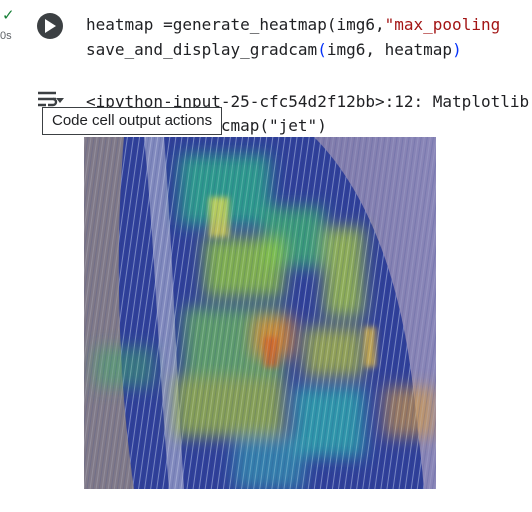 The image size is (532, 512). Describe the element at coordinates (8, 15) in the screenshot. I see `check-icon: ✓` at that location.